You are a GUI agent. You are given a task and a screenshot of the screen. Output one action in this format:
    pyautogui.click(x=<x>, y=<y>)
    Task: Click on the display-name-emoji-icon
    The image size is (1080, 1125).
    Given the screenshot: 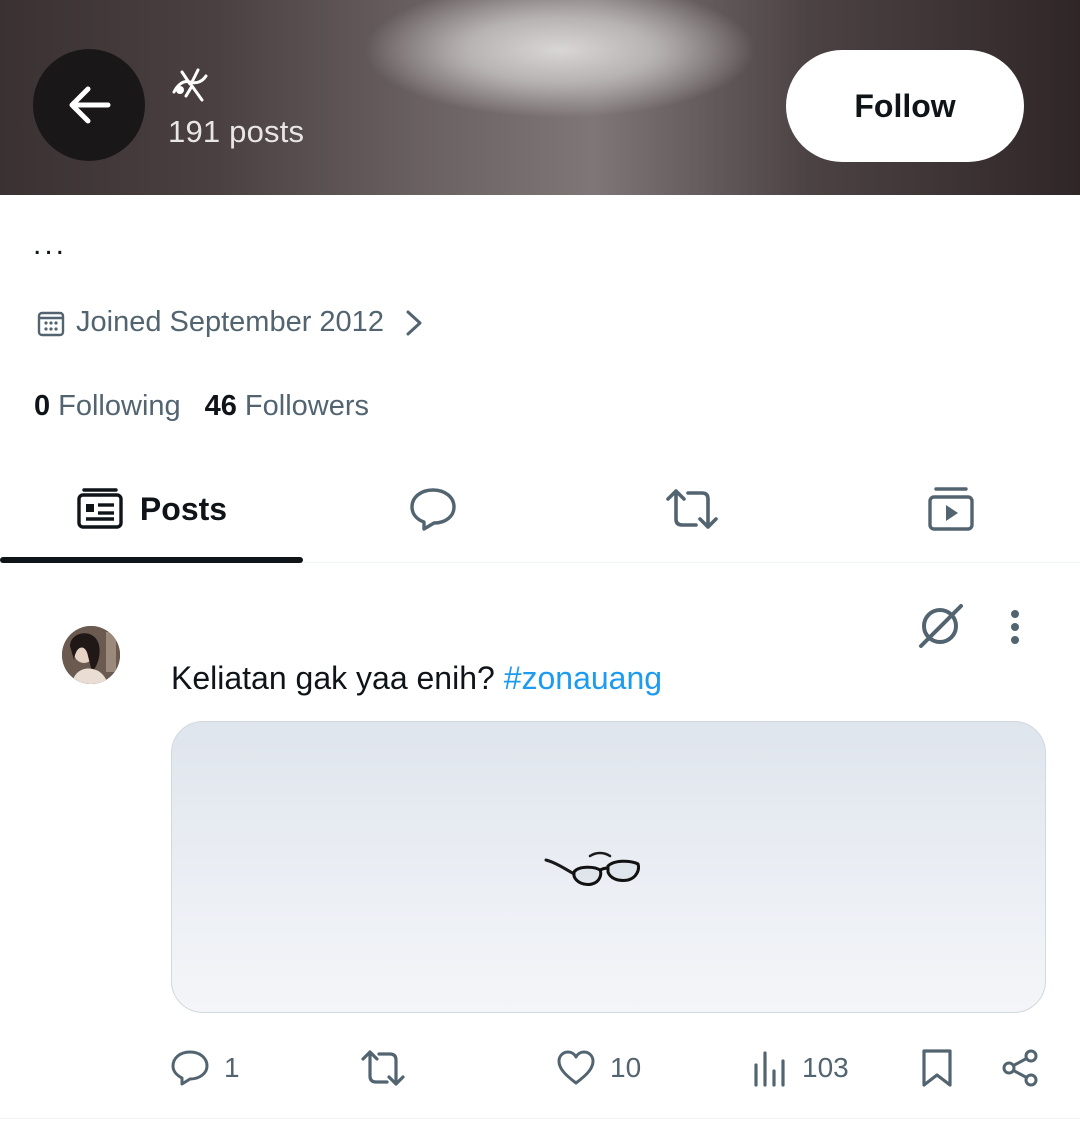 What is the action you would take?
    pyautogui.click(x=190, y=85)
    